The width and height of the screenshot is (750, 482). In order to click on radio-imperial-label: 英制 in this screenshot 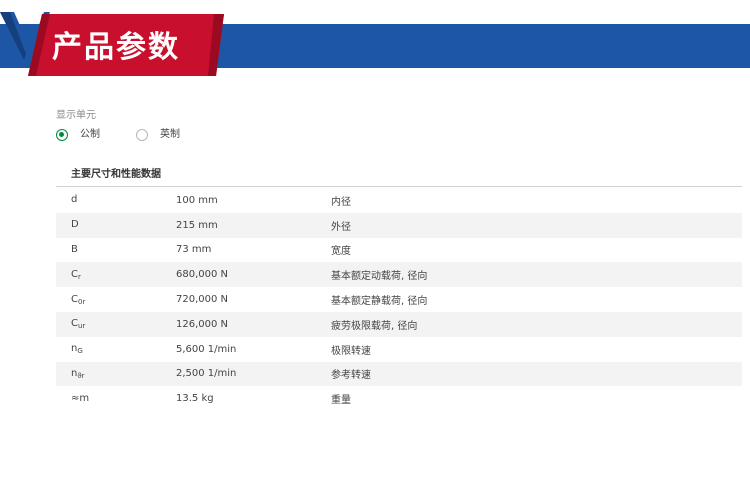, I will do `click(170, 135)`.